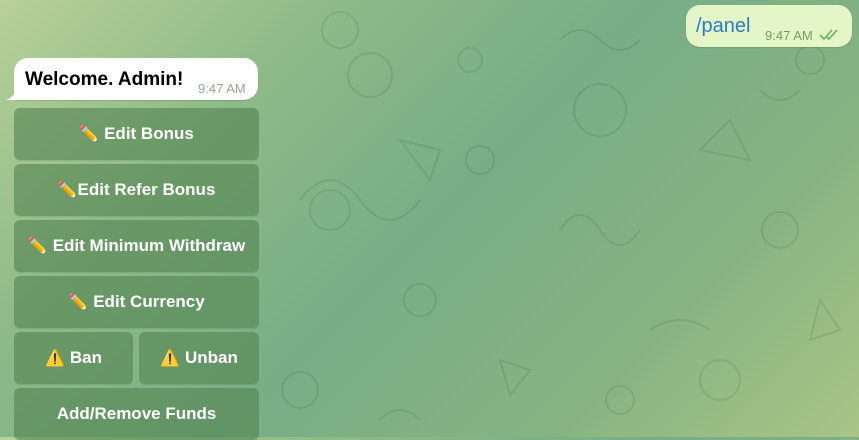 The image size is (859, 440). Describe the element at coordinates (104, 79) in the screenshot. I see `incoming-message-text: Welcome. Admin!` at that location.